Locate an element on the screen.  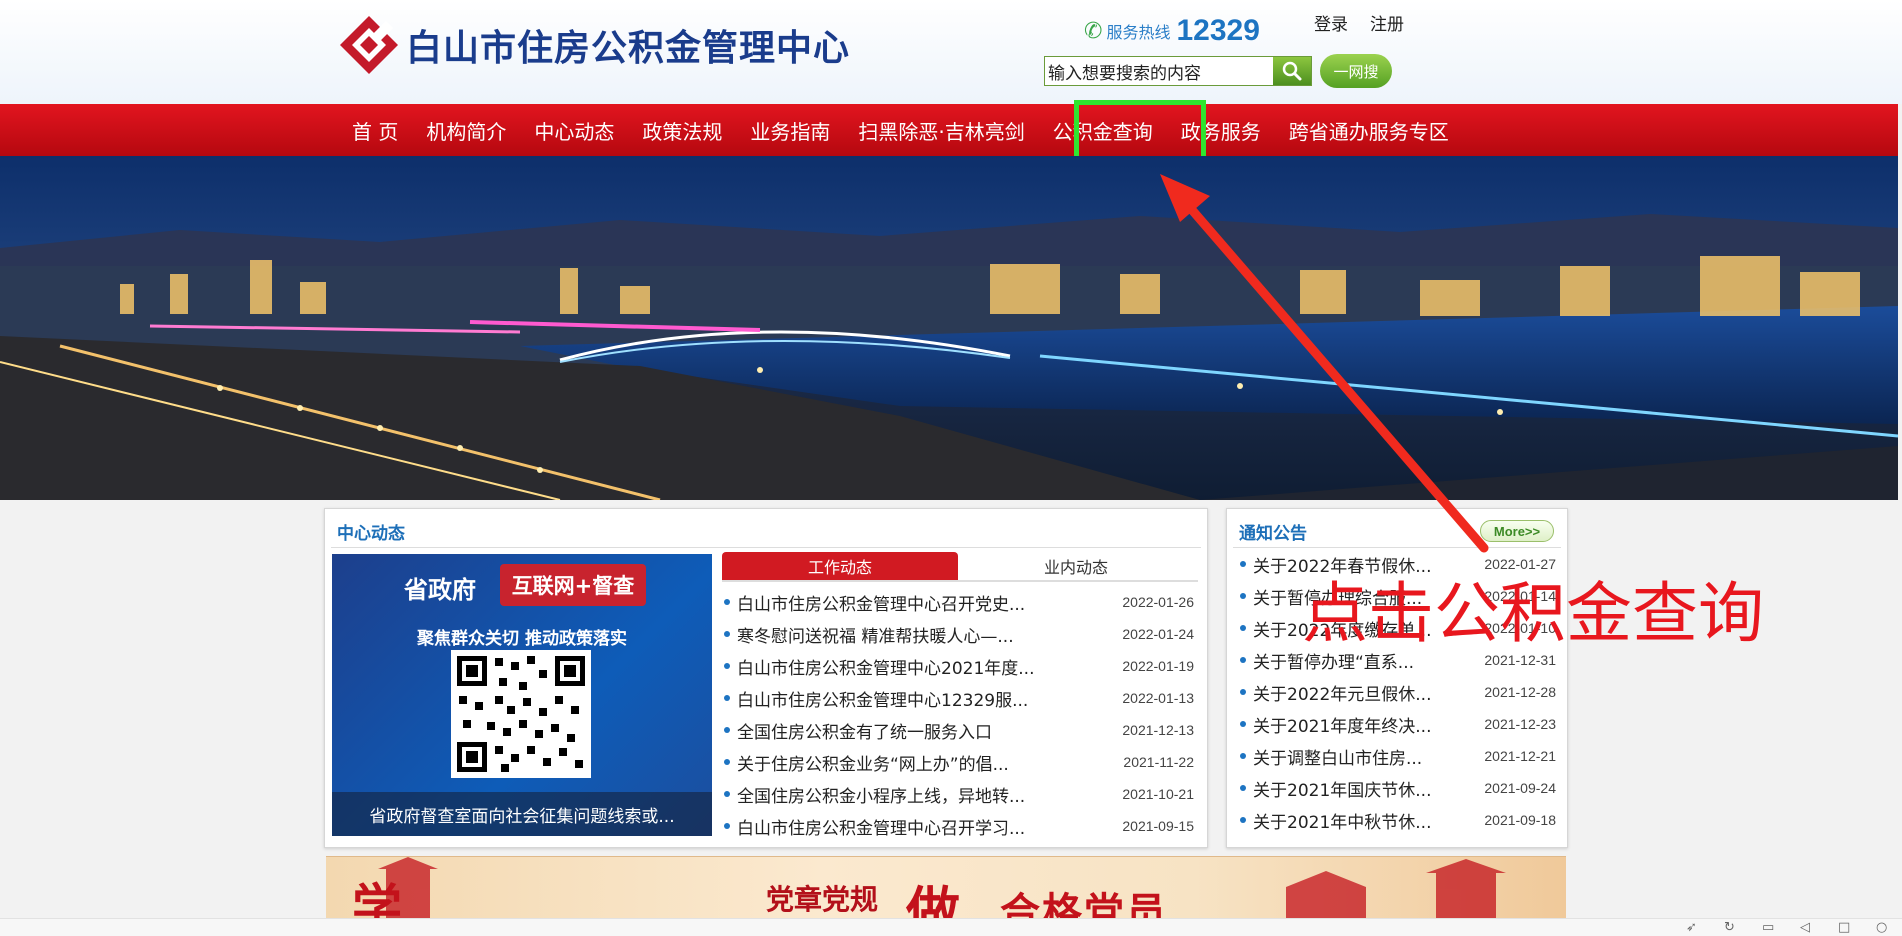
rocket-icon: ➶ is located at coordinates (1691, 927).